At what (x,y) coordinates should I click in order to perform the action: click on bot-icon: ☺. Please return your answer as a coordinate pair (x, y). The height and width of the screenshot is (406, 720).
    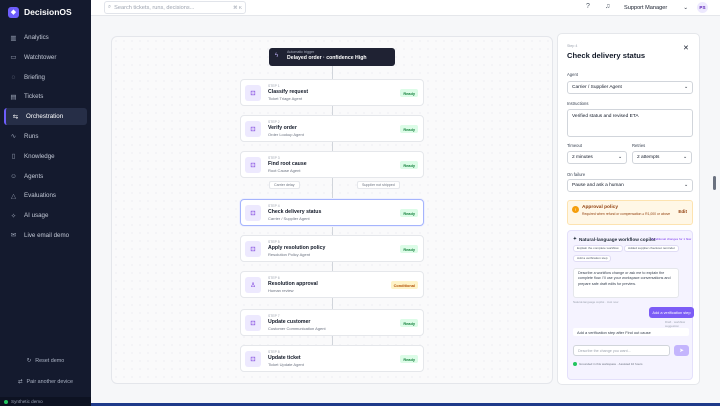
    Looking at the image, I should click on (13, 176).